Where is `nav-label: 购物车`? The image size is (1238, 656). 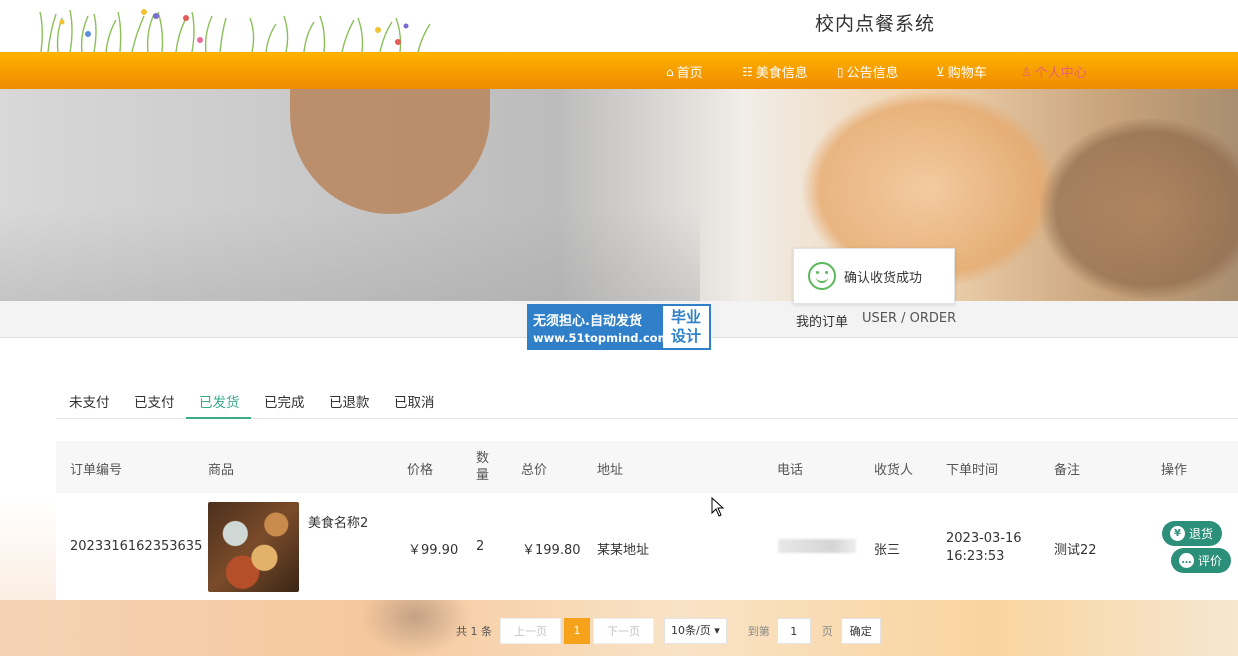 nav-label: 购物车 is located at coordinates (967, 73).